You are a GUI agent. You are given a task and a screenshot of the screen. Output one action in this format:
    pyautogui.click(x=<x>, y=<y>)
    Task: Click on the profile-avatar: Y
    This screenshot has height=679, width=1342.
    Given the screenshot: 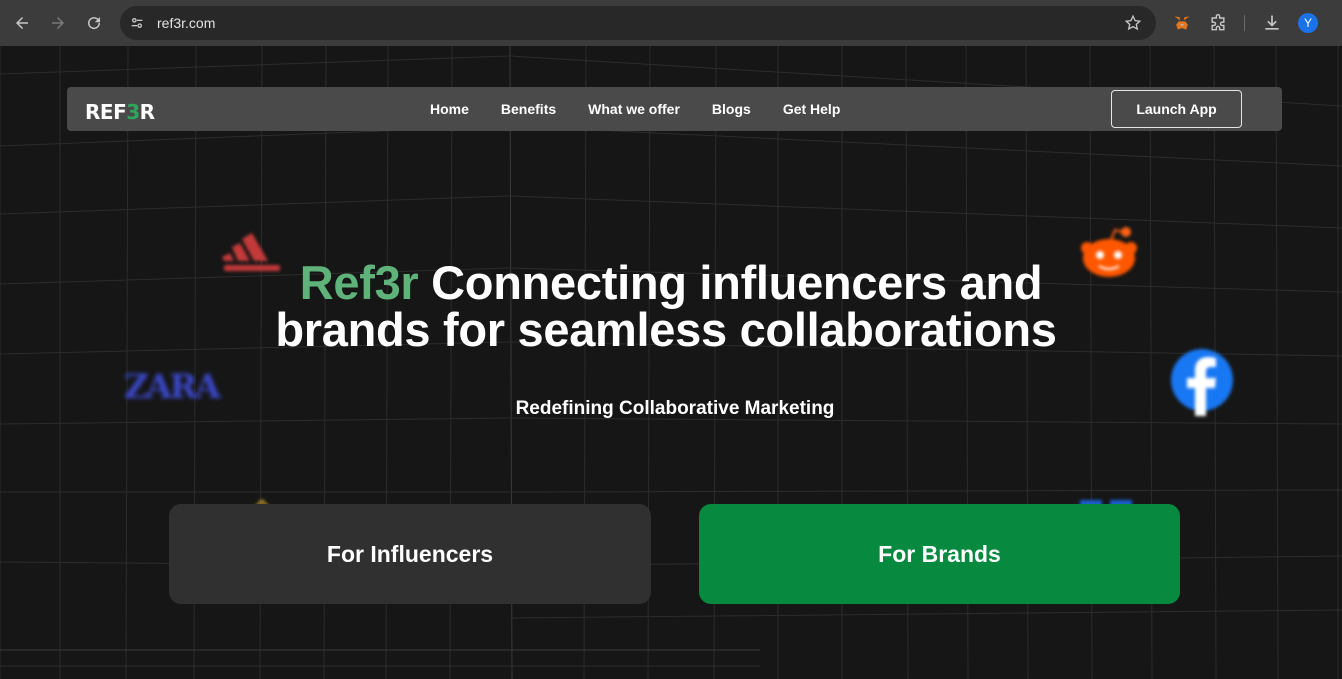 What is the action you would take?
    pyautogui.click(x=1308, y=23)
    